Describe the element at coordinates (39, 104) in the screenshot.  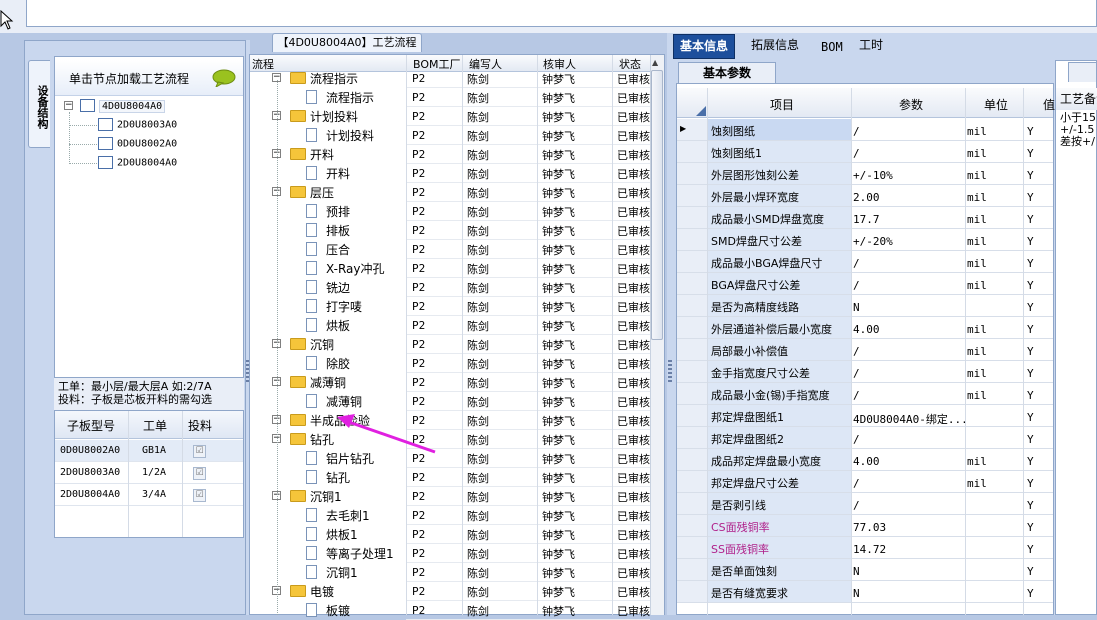
I see `side-tab-device-structure: 设备结构` at that location.